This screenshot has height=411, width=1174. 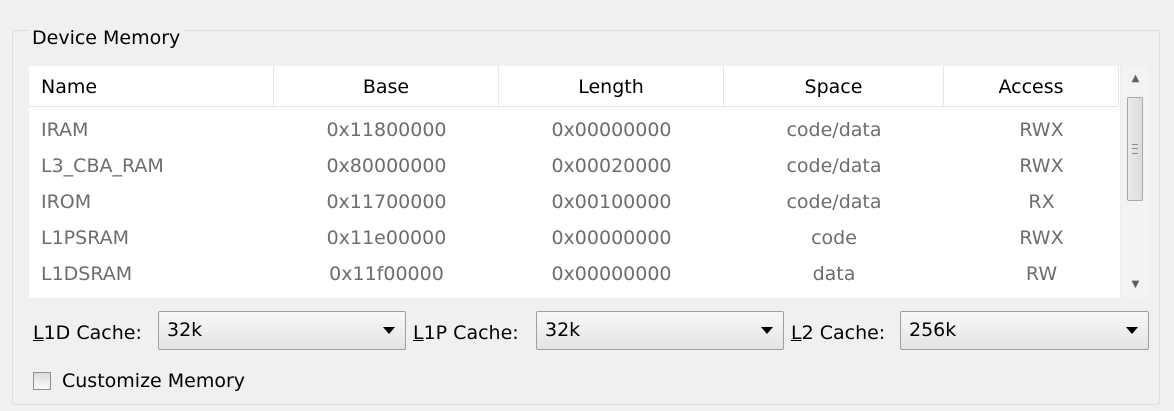 What do you see at coordinates (834, 238) in the screenshot?
I see `cell-space: code` at bounding box center [834, 238].